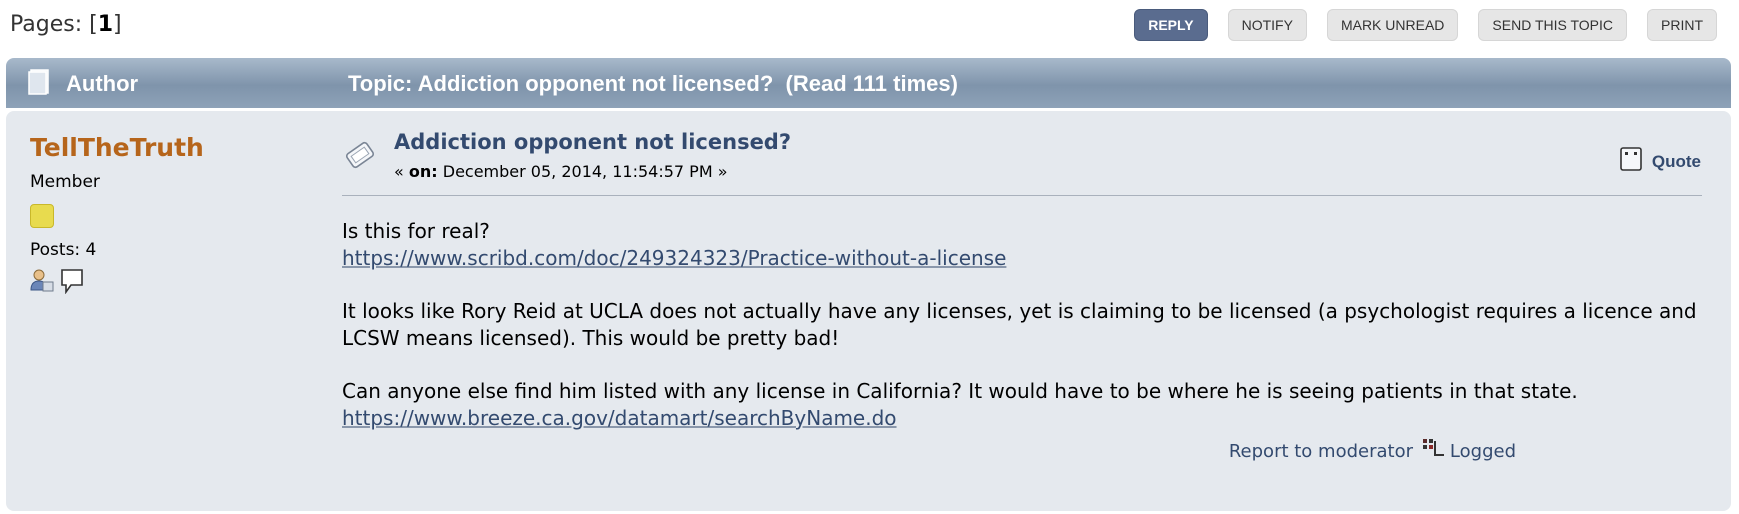 The height and width of the screenshot is (514, 1739). I want to click on quote-icon, so click(1631, 161).